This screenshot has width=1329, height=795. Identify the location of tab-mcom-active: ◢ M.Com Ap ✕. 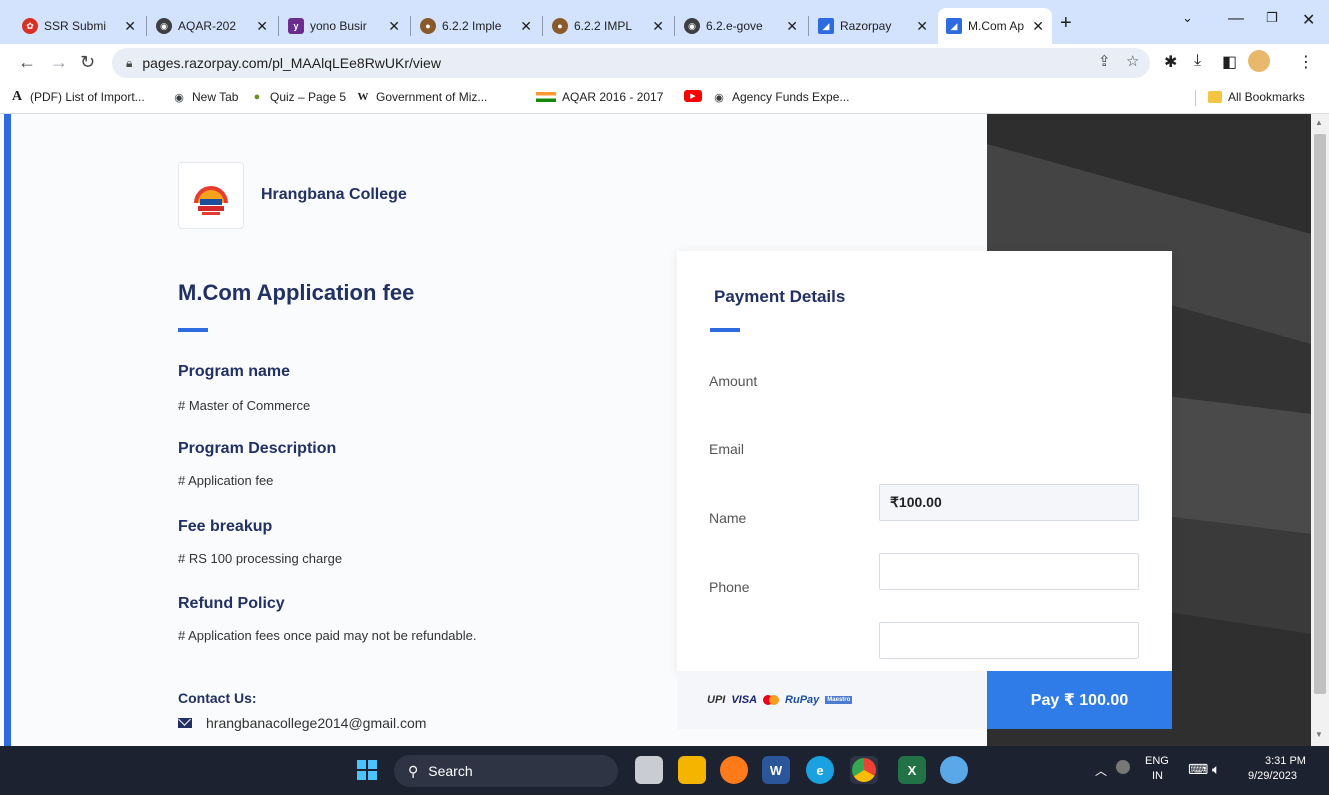
(995, 26).